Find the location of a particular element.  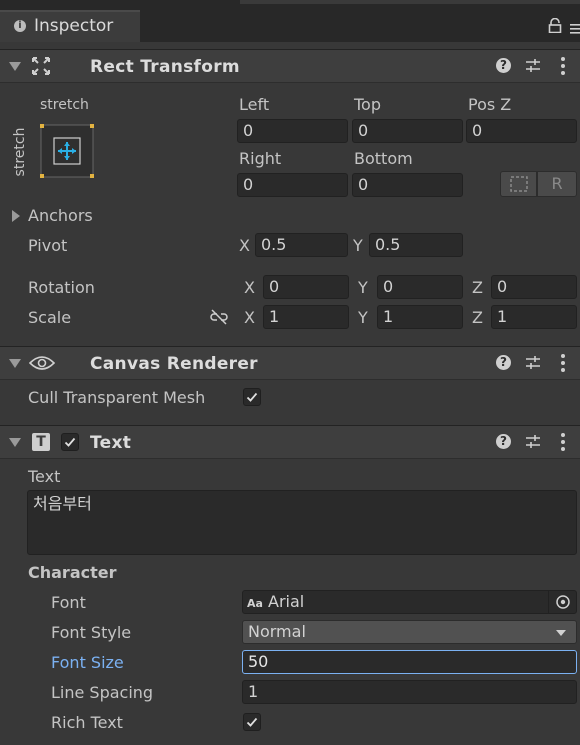

line-spacing-field: 1 is located at coordinates (409, 692).